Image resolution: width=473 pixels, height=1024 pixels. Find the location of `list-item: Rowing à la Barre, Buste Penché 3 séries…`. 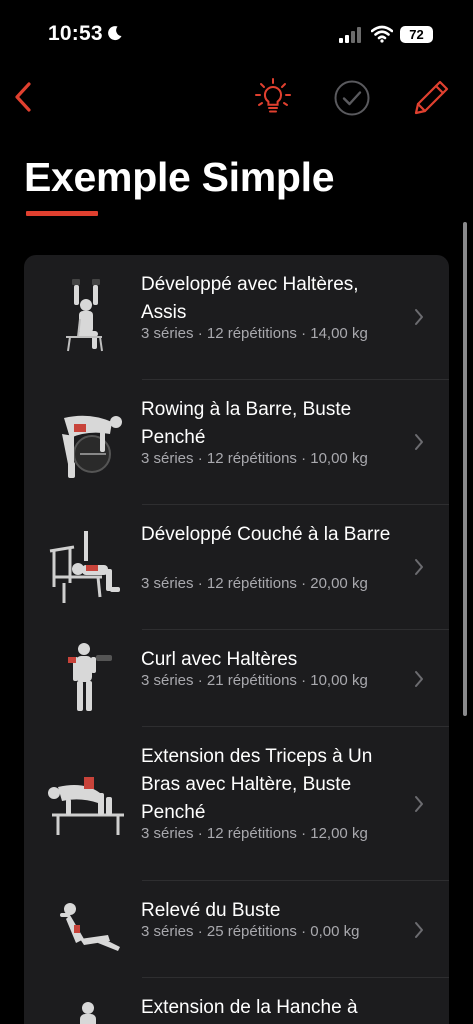

list-item: Rowing à la Barre, Buste Penché 3 séries… is located at coordinates (236, 442).